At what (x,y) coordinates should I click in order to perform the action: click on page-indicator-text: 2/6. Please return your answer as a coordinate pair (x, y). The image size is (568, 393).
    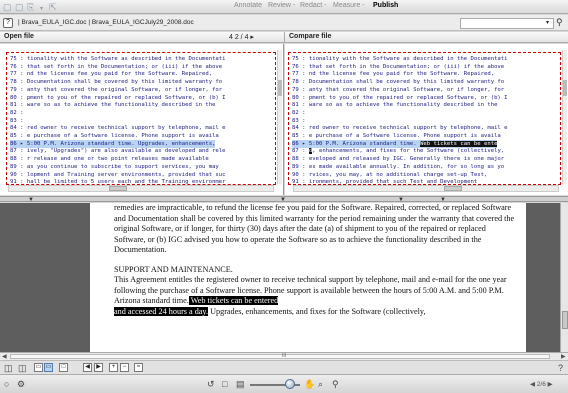
    Looking at the image, I should click on (541, 384).